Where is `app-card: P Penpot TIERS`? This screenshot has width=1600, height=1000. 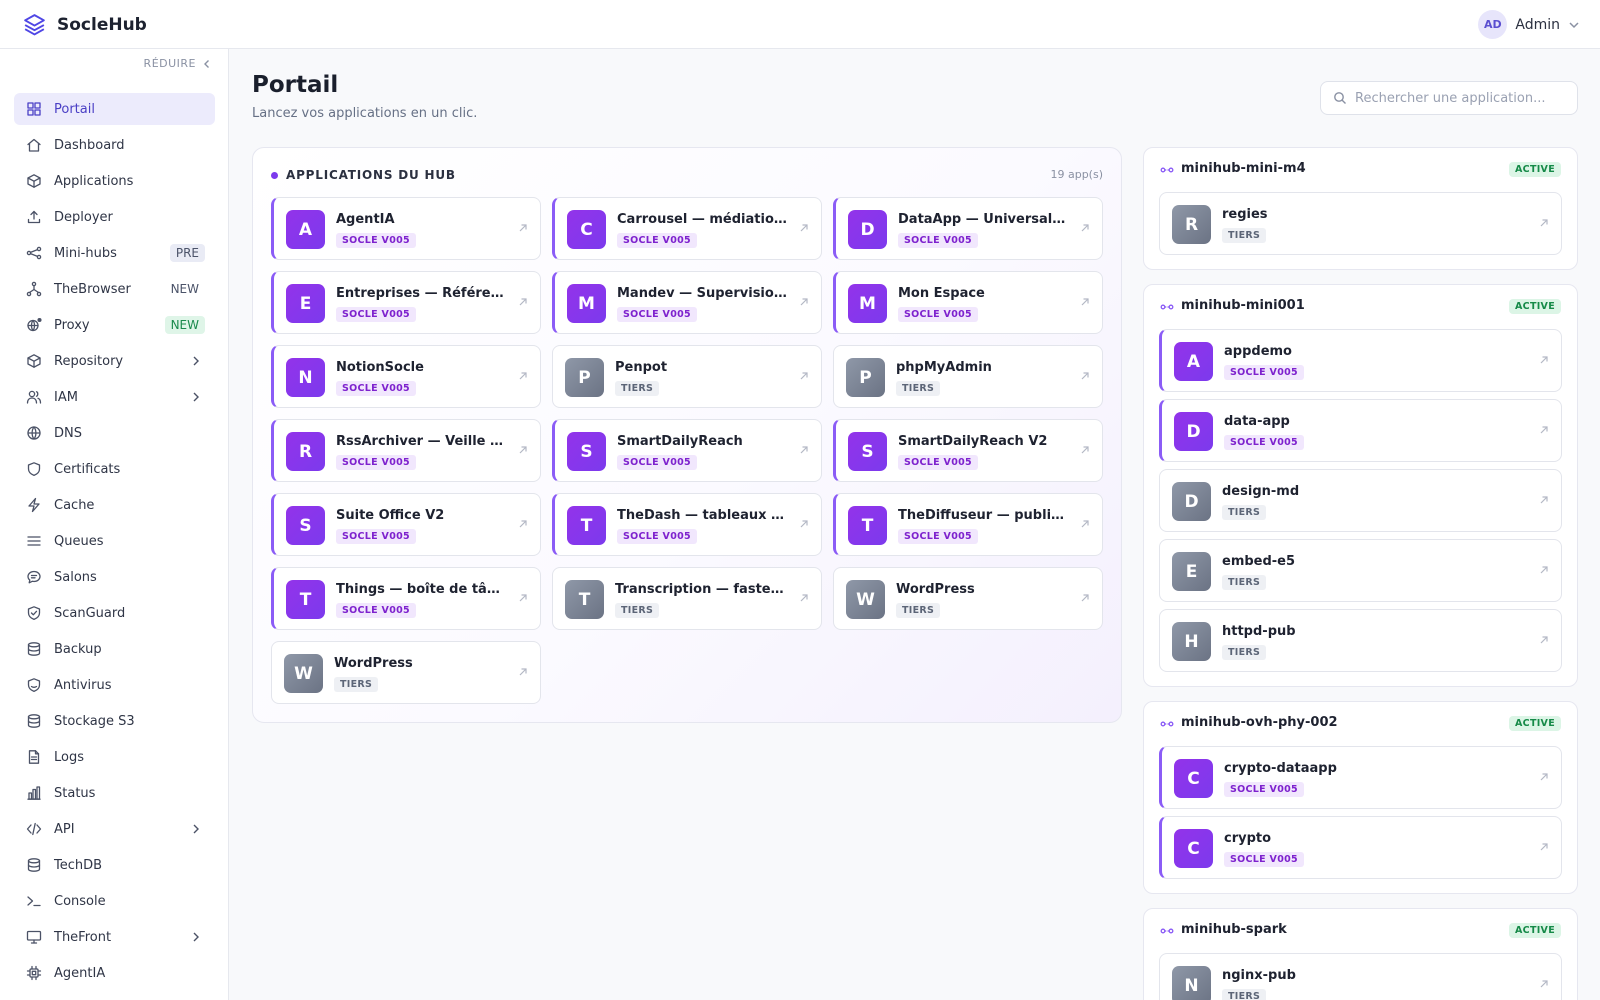 app-card: P Penpot TIERS is located at coordinates (687, 376).